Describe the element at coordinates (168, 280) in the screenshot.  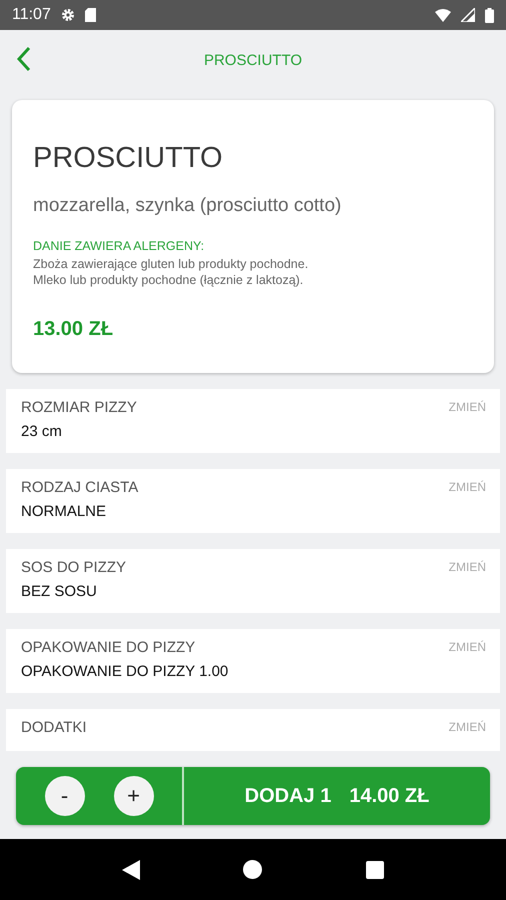
I see `allergen-text: Mleko lub produkty pochodne (łącznie z laktozą).` at that location.